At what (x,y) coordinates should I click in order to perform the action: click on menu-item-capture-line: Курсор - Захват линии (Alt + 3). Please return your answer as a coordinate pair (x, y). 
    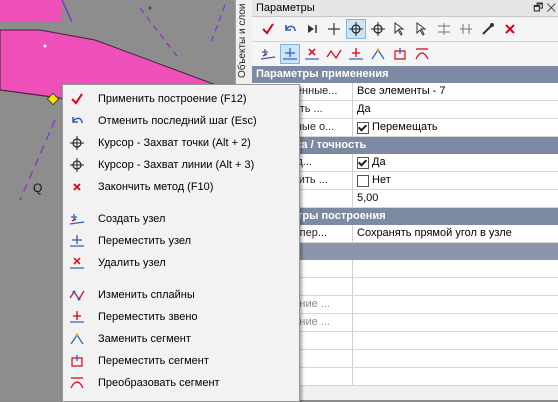
    Looking at the image, I should click on (181, 165).